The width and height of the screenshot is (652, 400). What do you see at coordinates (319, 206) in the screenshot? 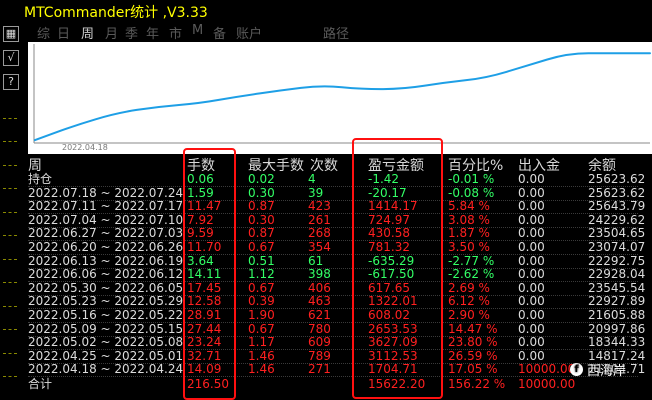
I see `cell-count: 423` at bounding box center [319, 206].